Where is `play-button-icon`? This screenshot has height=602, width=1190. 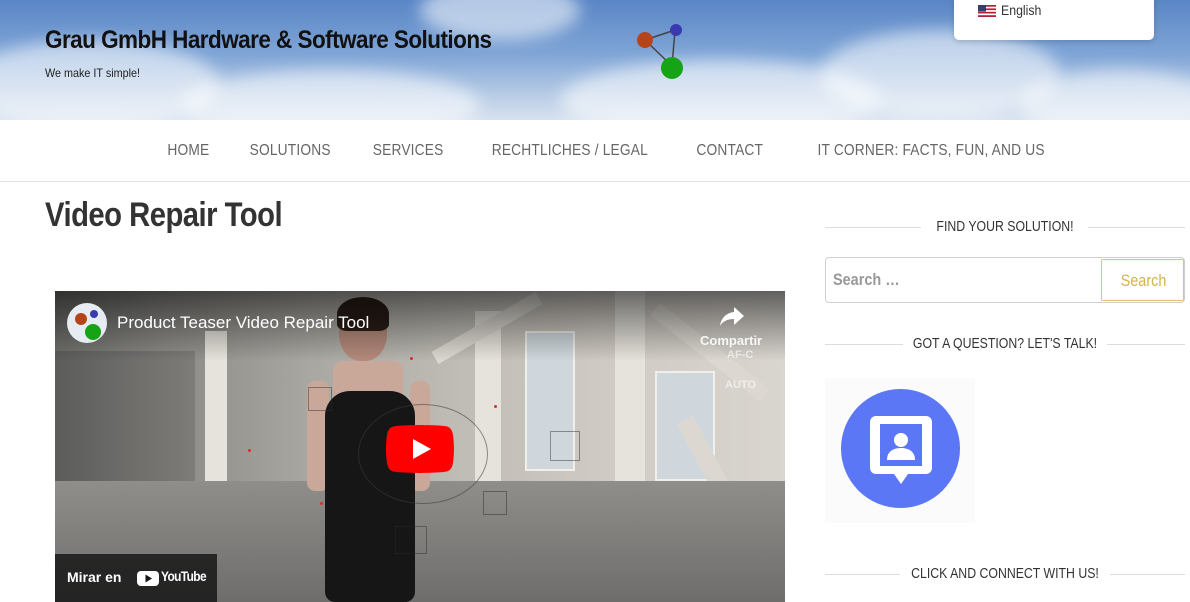 play-button-icon is located at coordinates (420, 449).